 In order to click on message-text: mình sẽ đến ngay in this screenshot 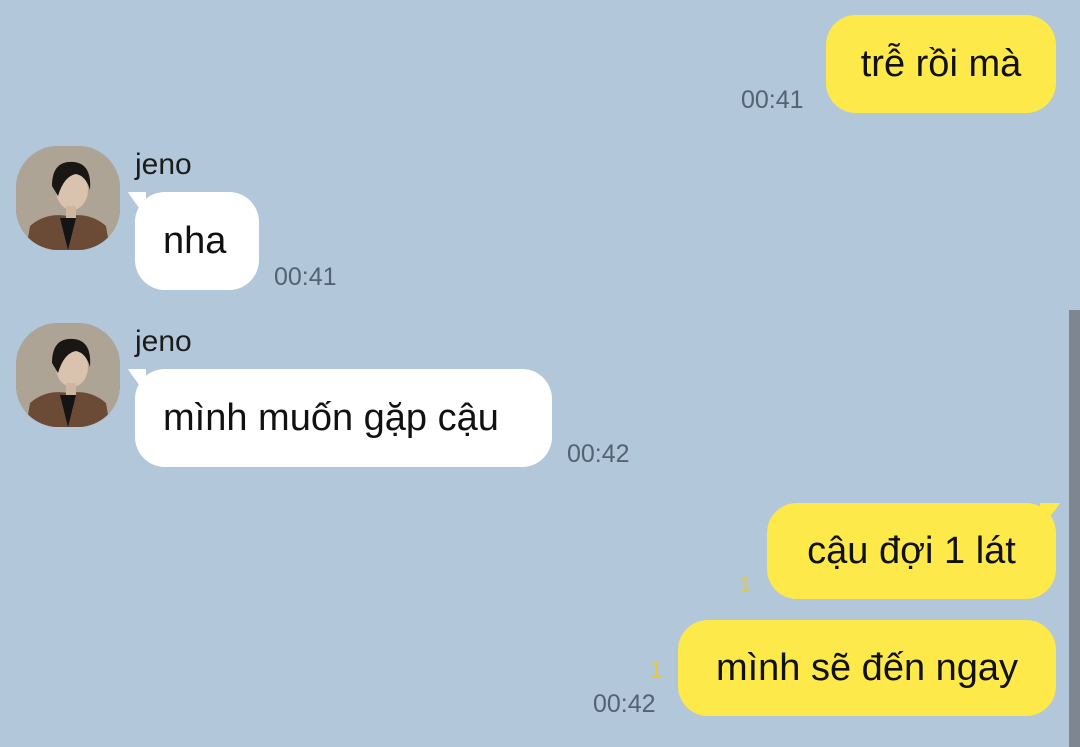, I will do `click(867, 668)`.